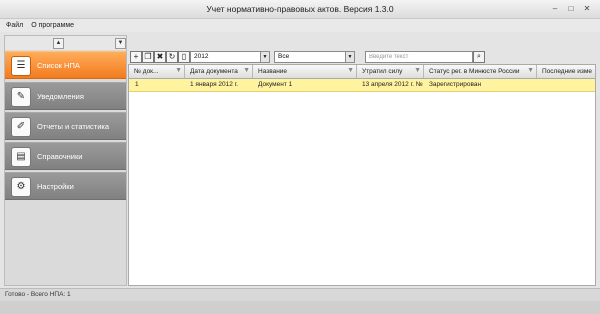 This screenshot has width=600, height=314. Describe the element at coordinates (305, 71) in the screenshot. I see `column-header-name: Название ▼` at that location.